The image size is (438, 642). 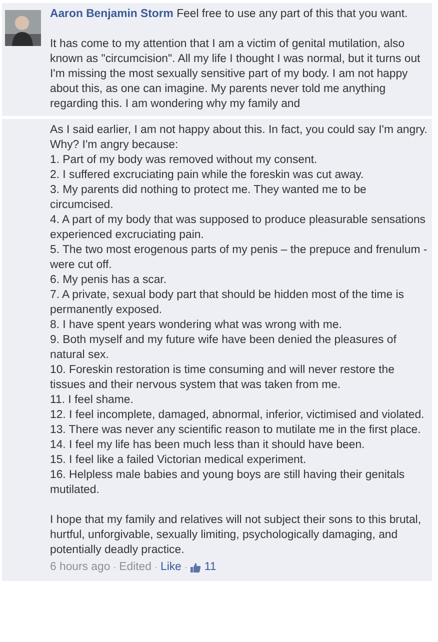 What do you see at coordinates (228, 483) in the screenshot?
I see `list-item: 16. Helpless male babies and young boys are still having their genitals mutilated.` at bounding box center [228, 483].